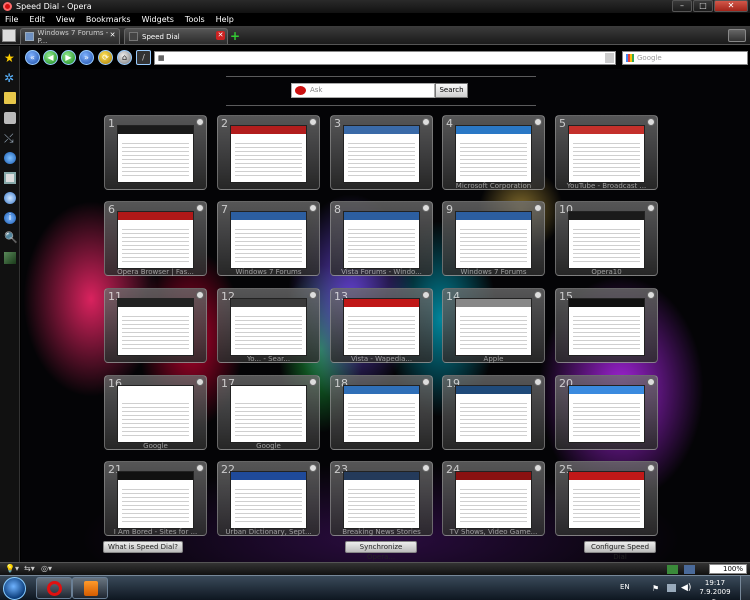  Describe the element at coordinates (606, 412) in the screenshot. I see `speed-dial-20: 20` at that location.